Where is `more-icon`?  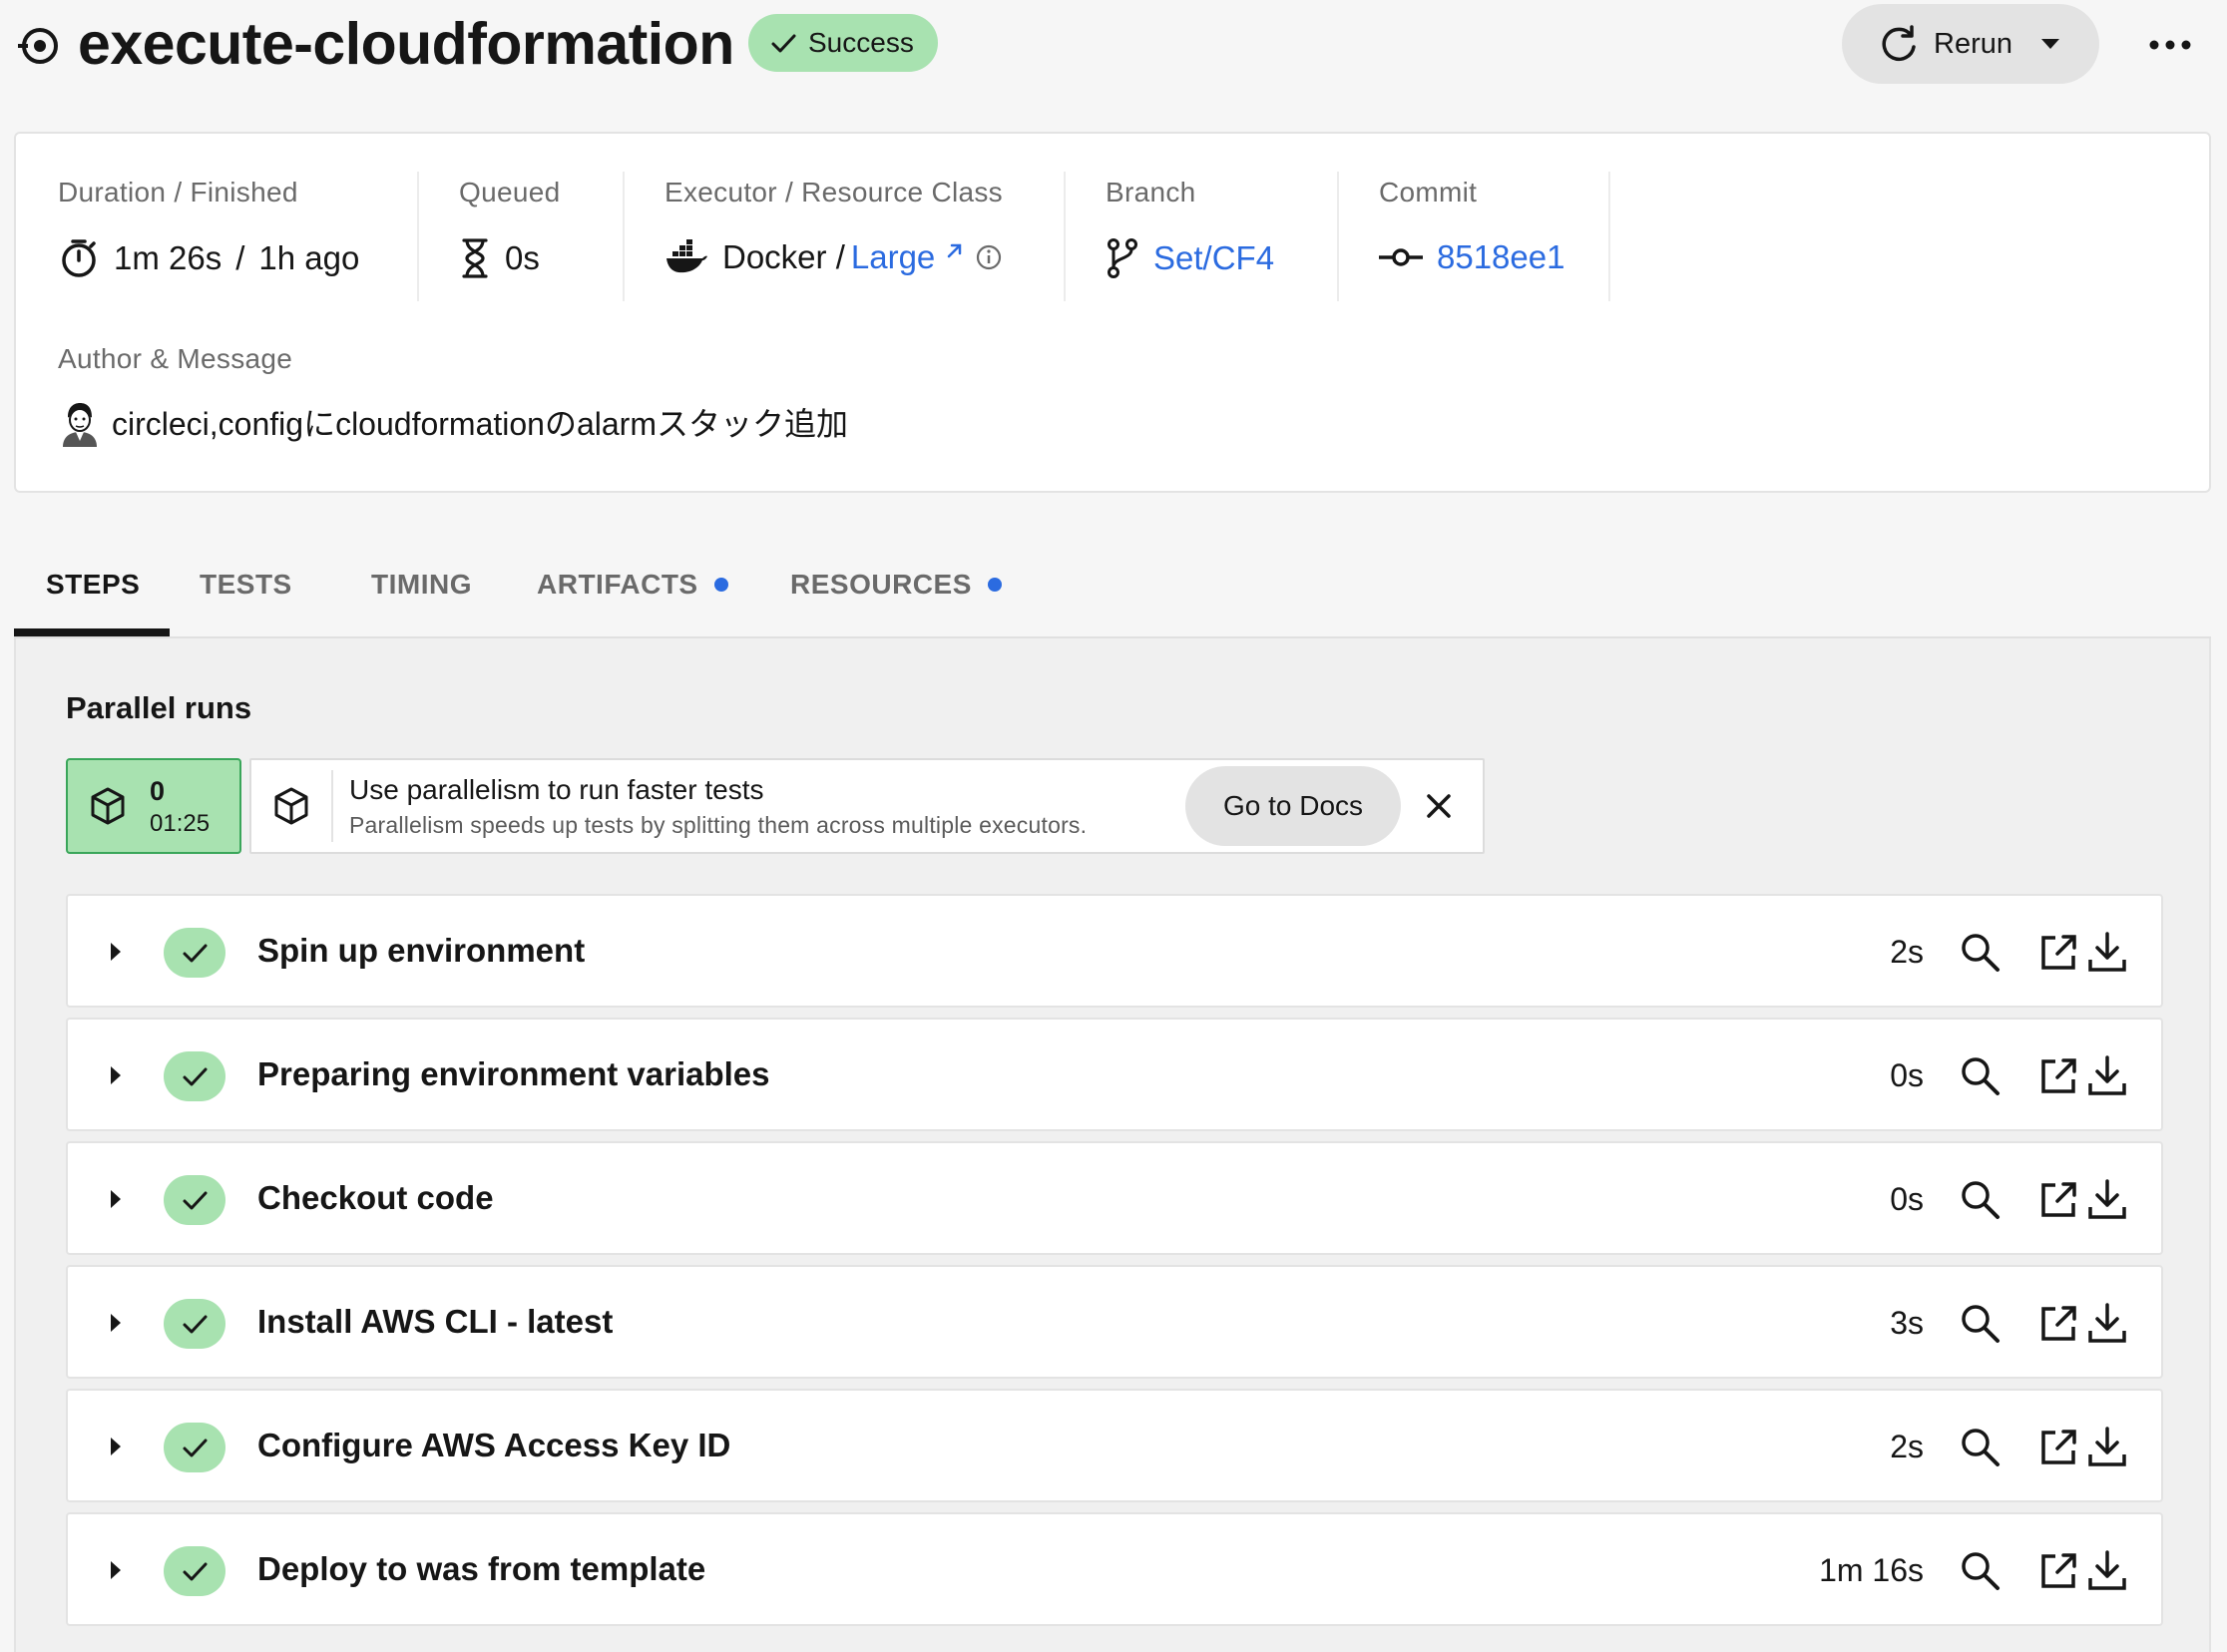 more-icon is located at coordinates (2170, 45).